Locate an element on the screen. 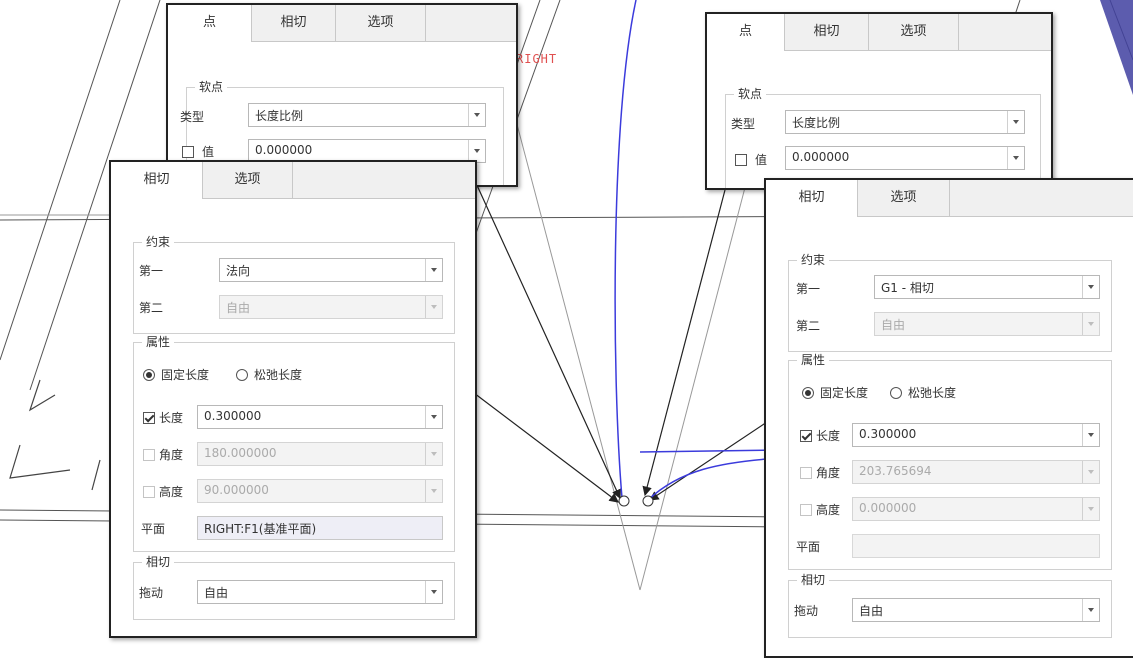 Image resolution: width=1133 pixels, height=658 pixels. length-label: 长度 is located at coordinates (171, 418).